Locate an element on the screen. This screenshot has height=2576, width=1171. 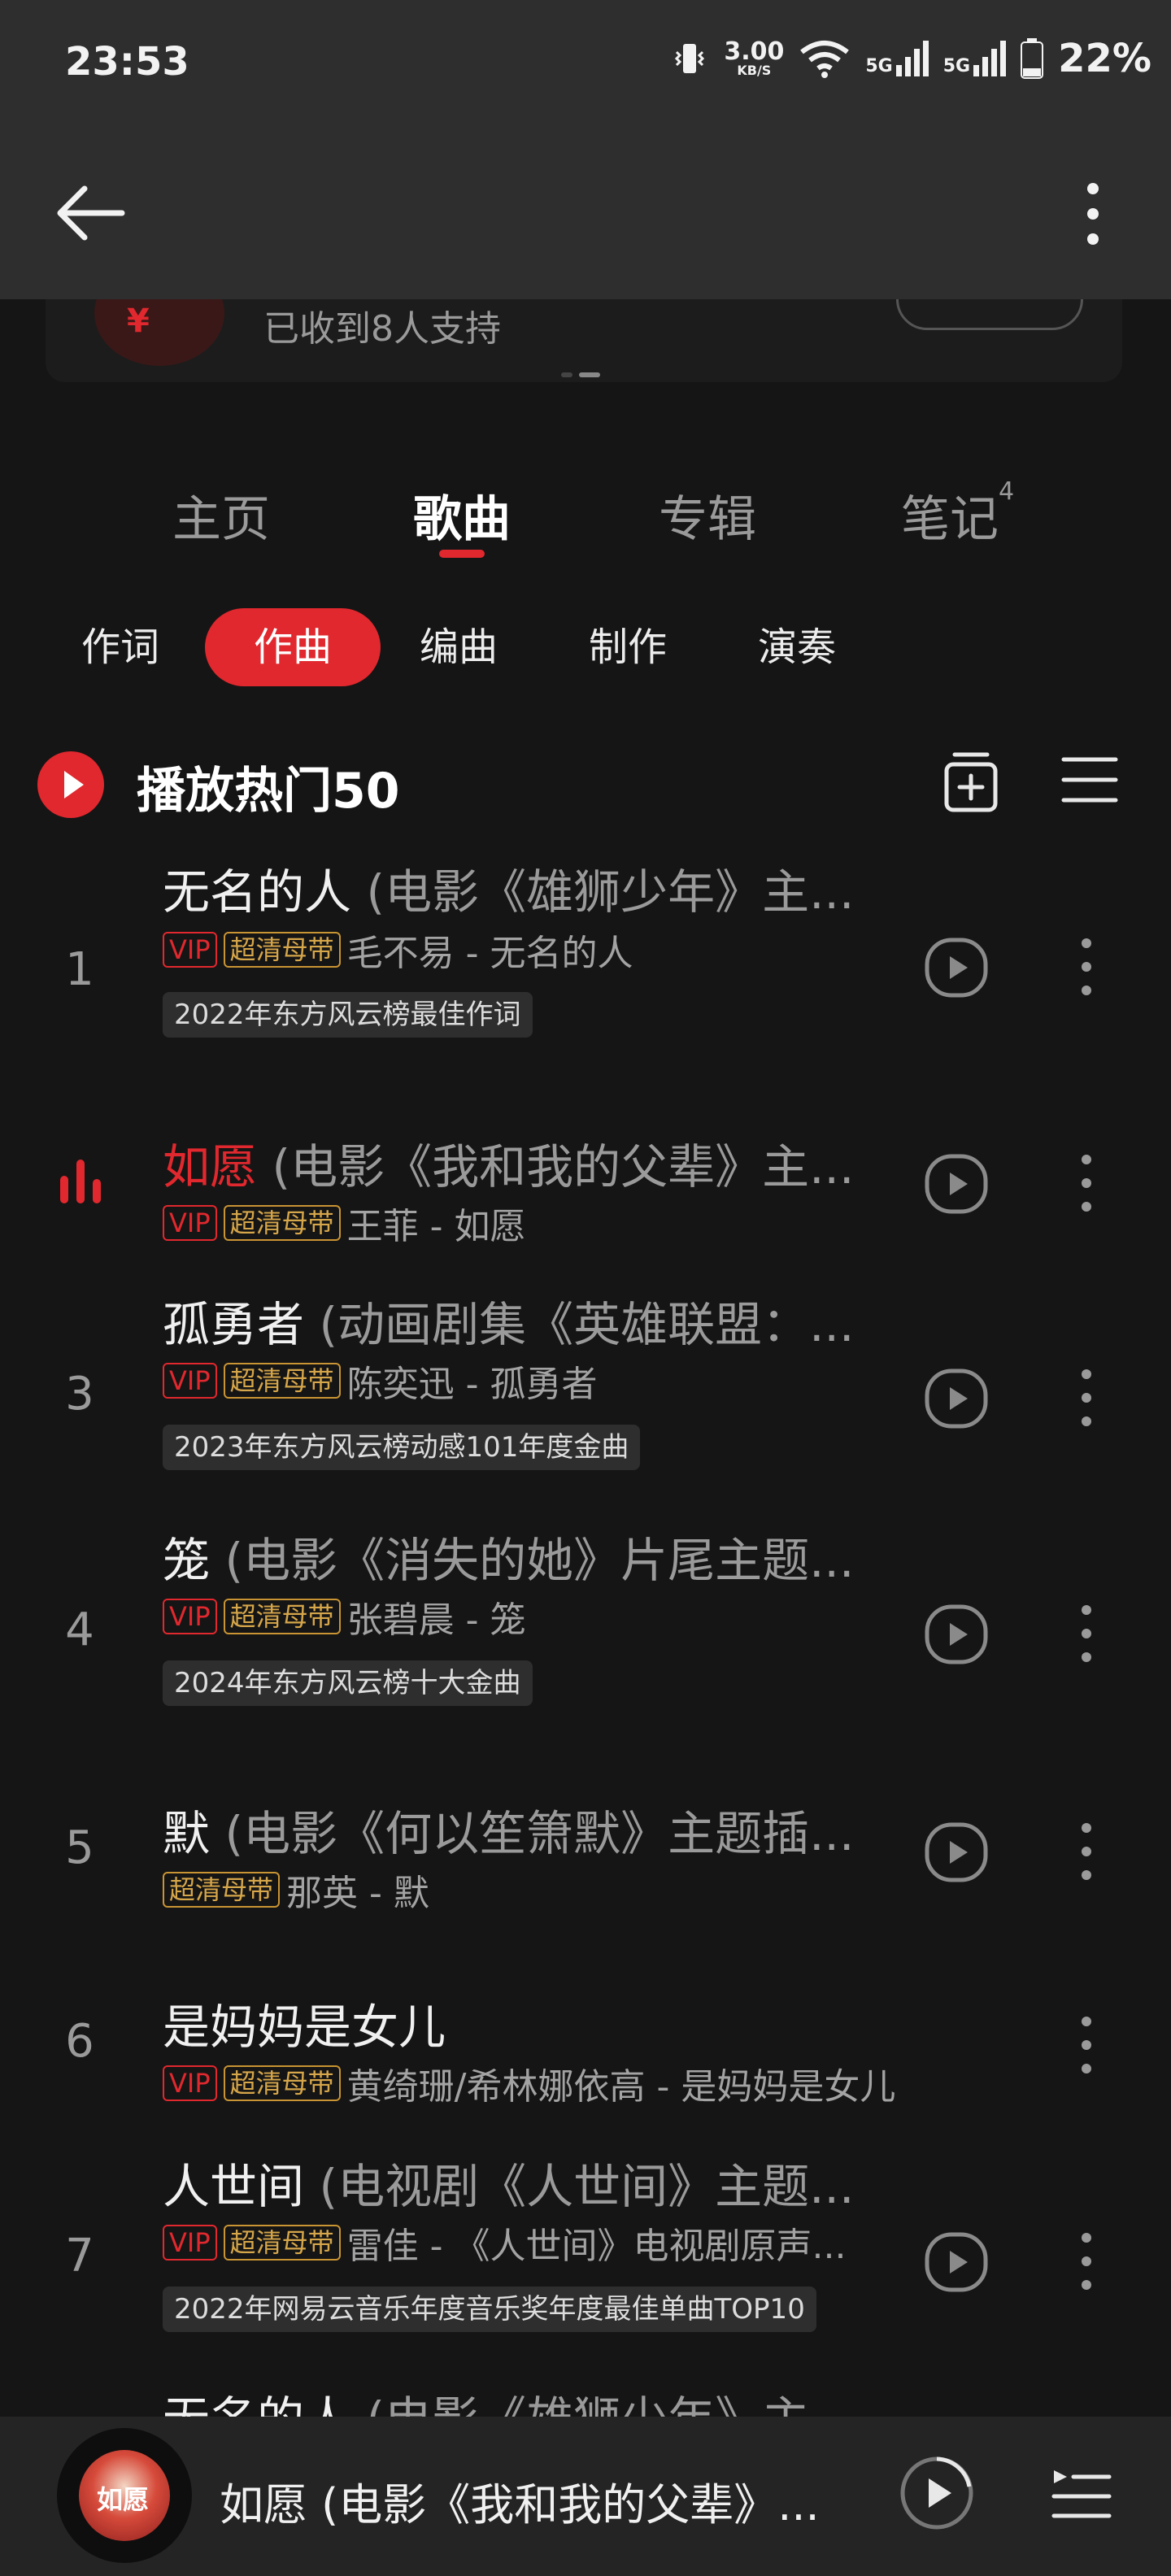
vibrate-icon is located at coordinates (690, 58).